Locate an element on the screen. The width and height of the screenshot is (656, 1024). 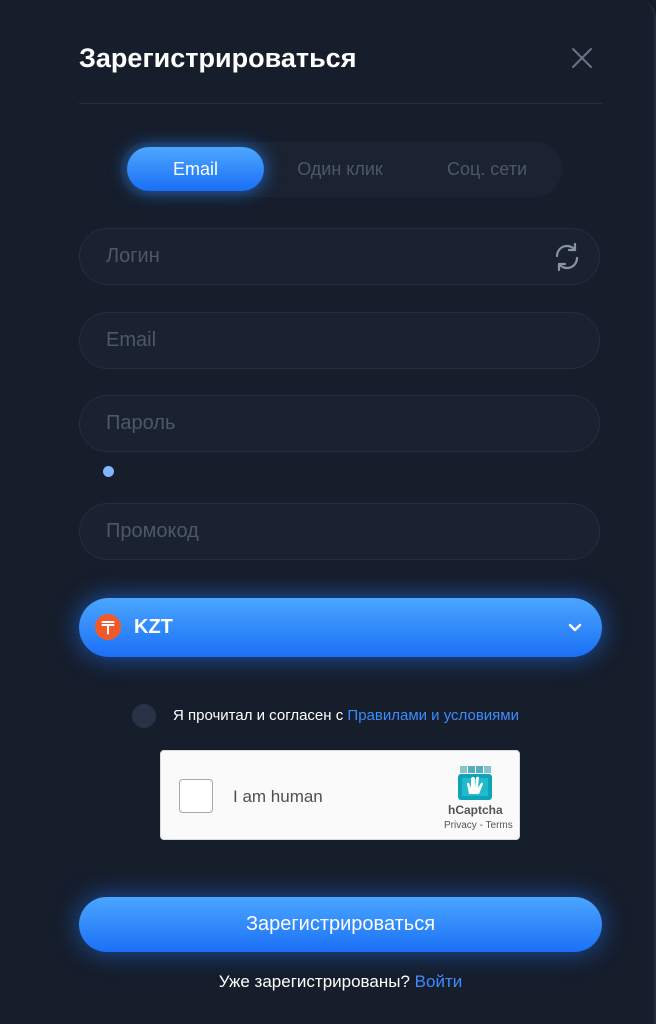
currency-select: KZT is located at coordinates (340, 627).